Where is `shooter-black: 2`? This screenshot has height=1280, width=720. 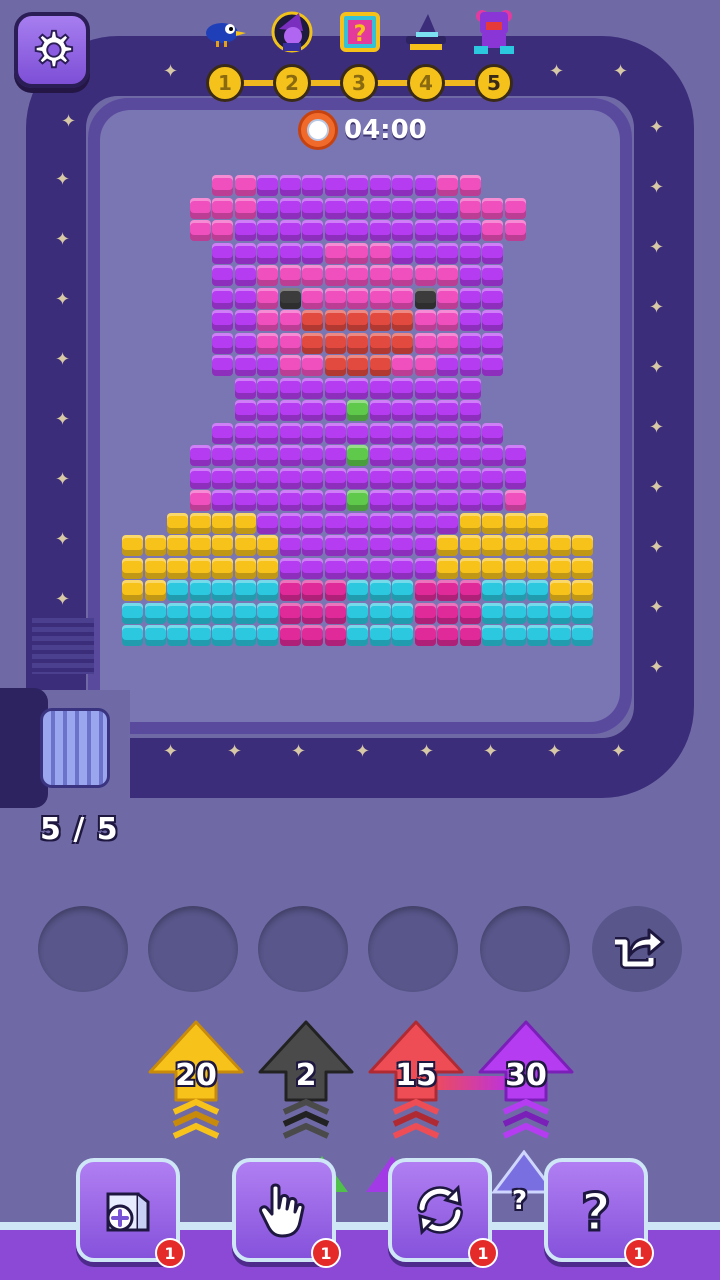 shooter-black: 2 is located at coordinates (306, 1085).